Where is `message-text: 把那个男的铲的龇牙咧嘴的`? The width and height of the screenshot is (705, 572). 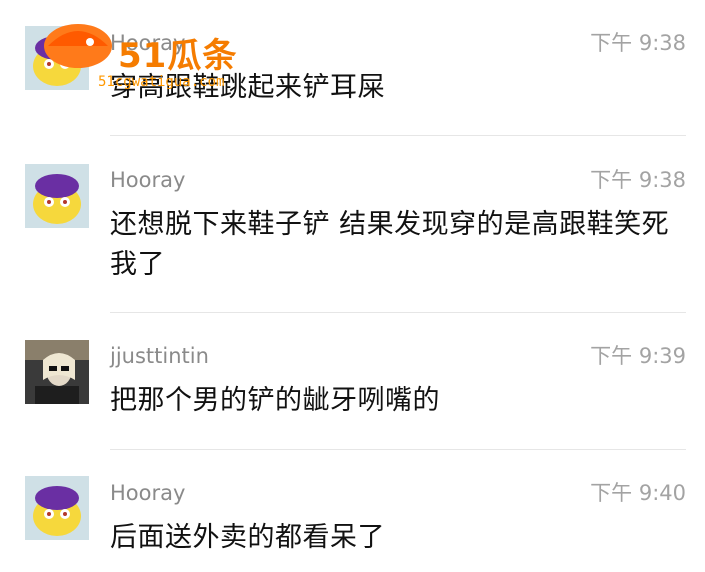 message-text: 把那个男的铲的龇牙咧嘴的 is located at coordinates (275, 400).